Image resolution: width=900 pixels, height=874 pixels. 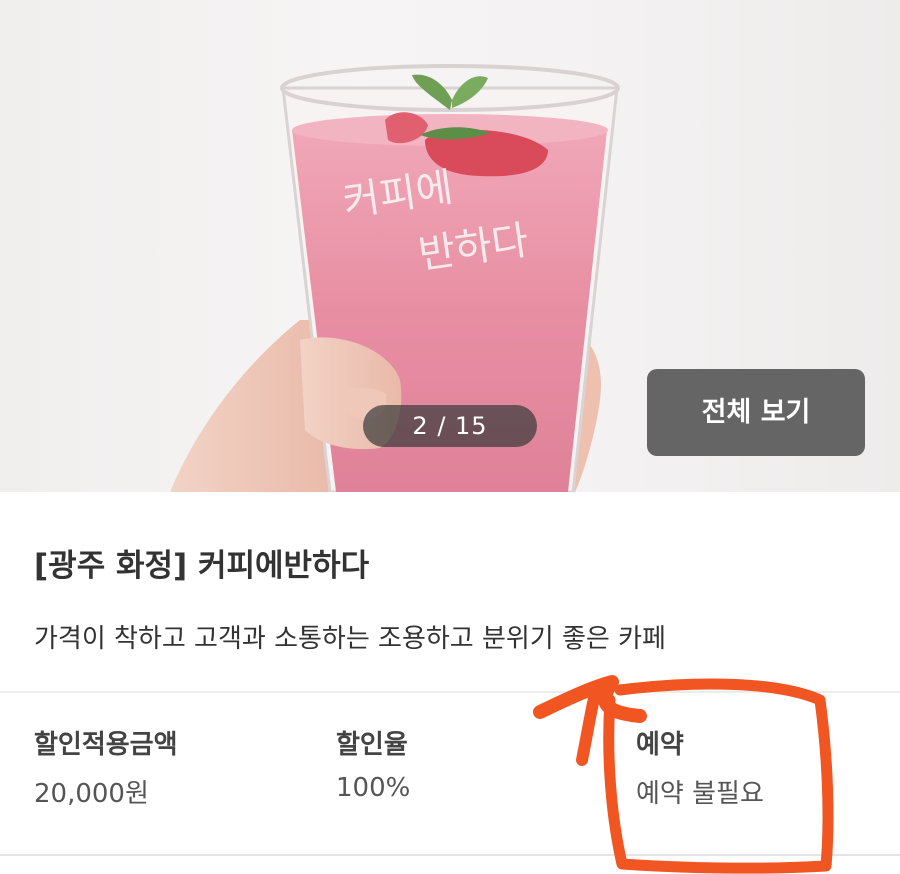 What do you see at coordinates (106, 745) in the screenshot?
I see `stat-label: 할인적용금액` at bounding box center [106, 745].